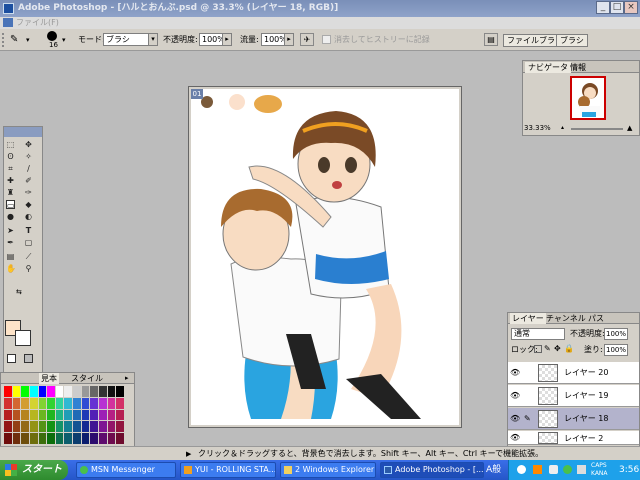 The height and width of the screenshot is (480, 640). I want to click on swatch-grid, so click(64, 415).